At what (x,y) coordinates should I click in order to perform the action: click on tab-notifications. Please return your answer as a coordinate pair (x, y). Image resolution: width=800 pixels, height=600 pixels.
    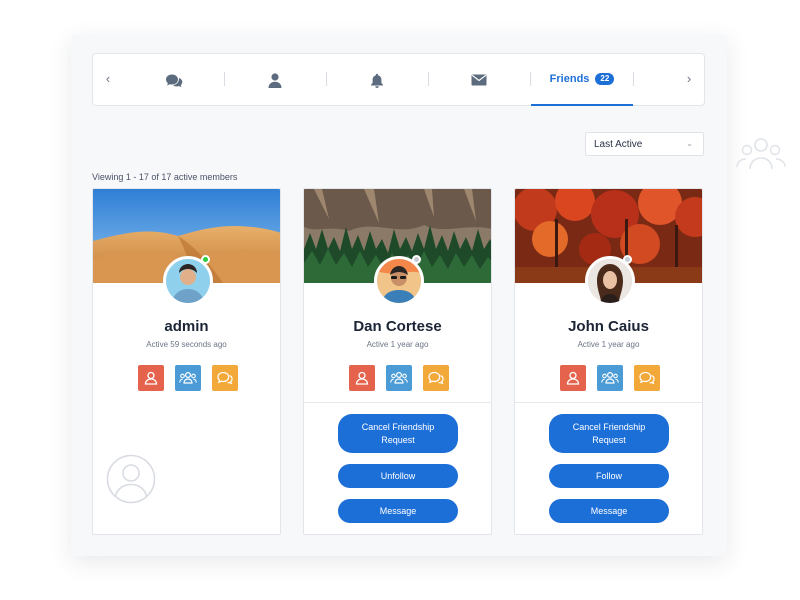
    Looking at the image, I should click on (377, 80).